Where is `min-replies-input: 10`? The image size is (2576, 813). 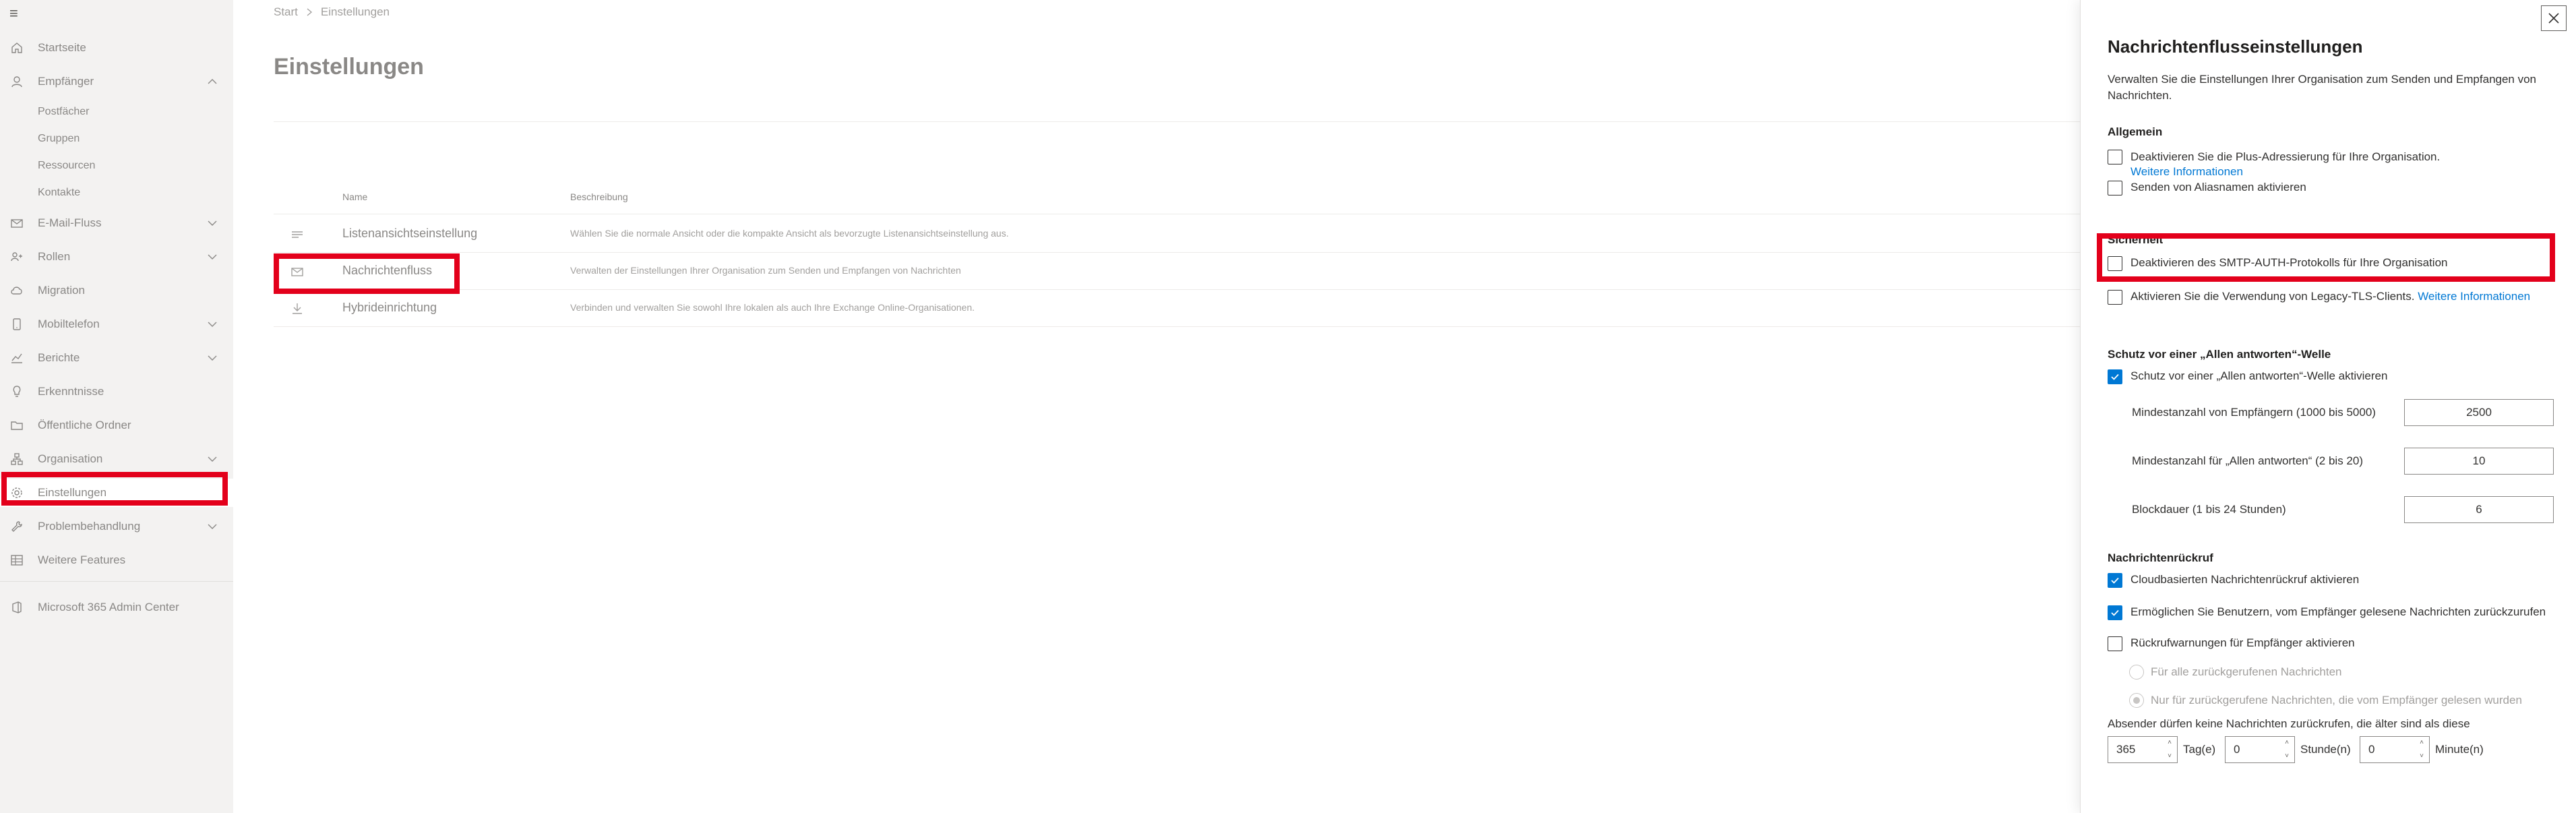 min-replies-input: 10 is located at coordinates (2479, 461).